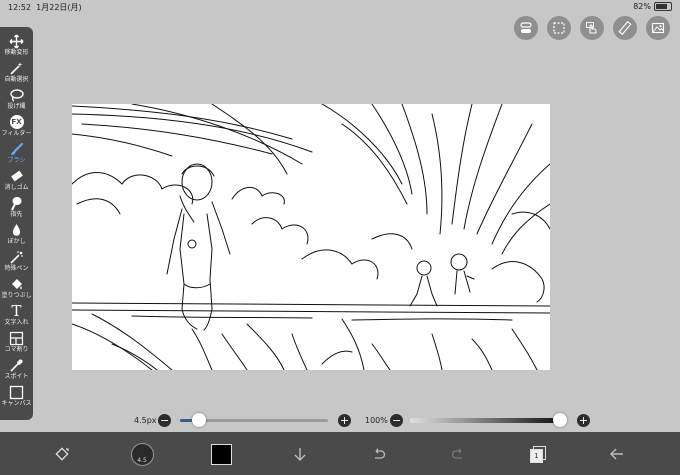  I want to click on image-icon, so click(658, 28).